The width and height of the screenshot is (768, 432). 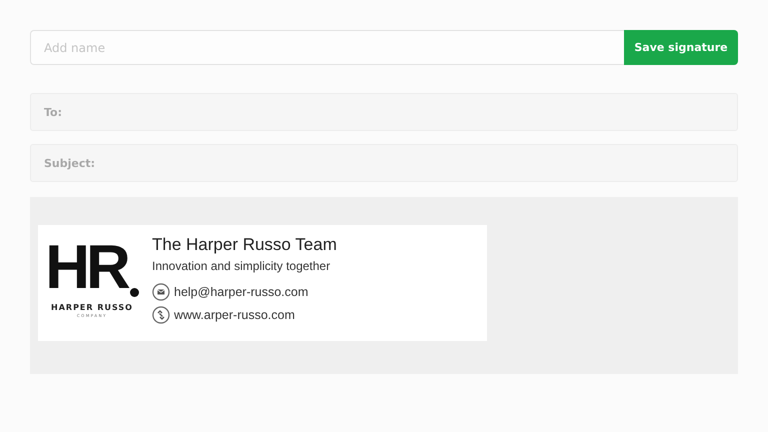 I want to click on input-field: Subject:, so click(x=384, y=163).